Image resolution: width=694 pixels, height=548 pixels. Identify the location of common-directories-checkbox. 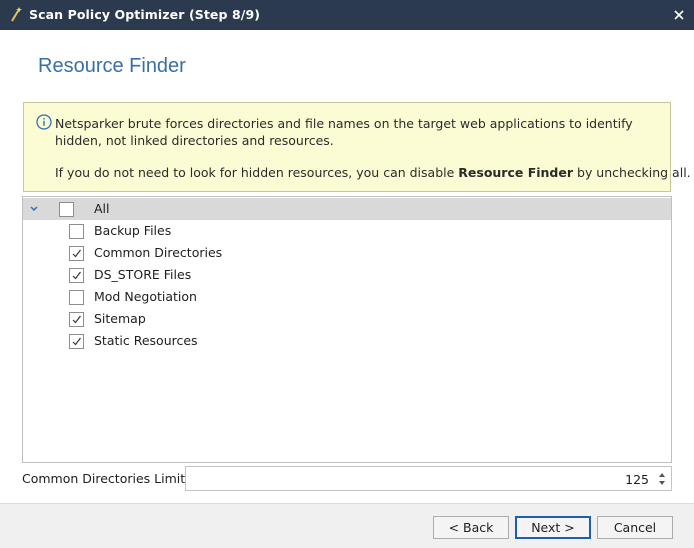
(76, 253).